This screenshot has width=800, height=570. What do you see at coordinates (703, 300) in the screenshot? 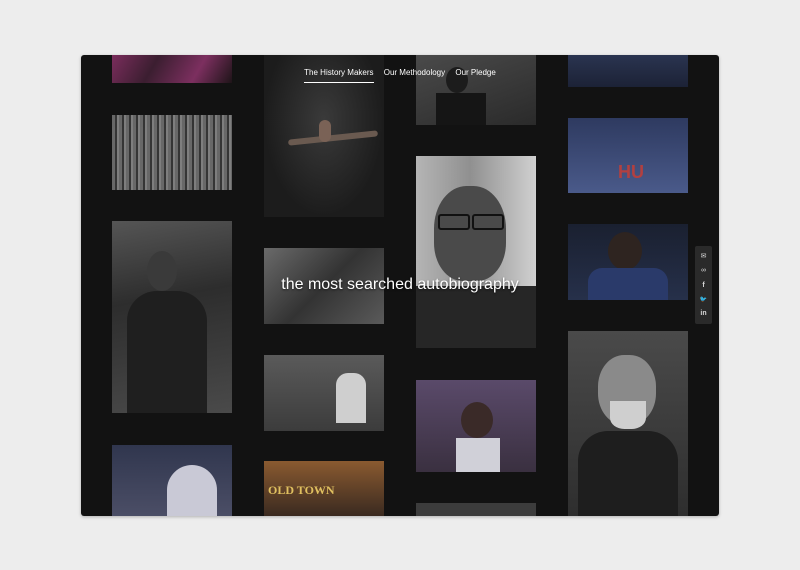
I see `twitter-icon: 🐦` at bounding box center [703, 300].